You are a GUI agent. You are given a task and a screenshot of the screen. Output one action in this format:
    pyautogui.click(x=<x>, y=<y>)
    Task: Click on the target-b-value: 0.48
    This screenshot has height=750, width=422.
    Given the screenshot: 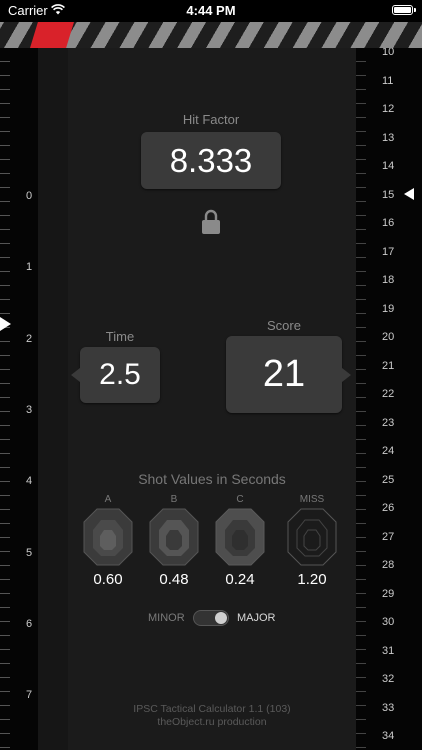 What is the action you would take?
    pyautogui.click(x=174, y=579)
    